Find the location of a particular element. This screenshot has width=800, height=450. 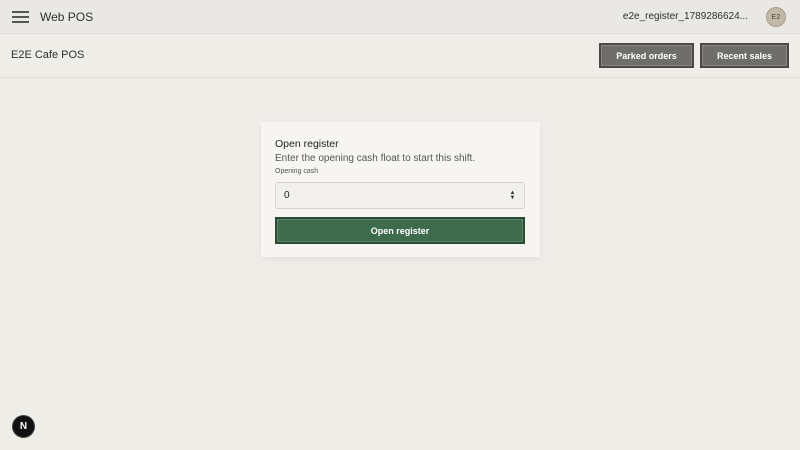

opening-cash-value: 0 is located at coordinates (287, 195).